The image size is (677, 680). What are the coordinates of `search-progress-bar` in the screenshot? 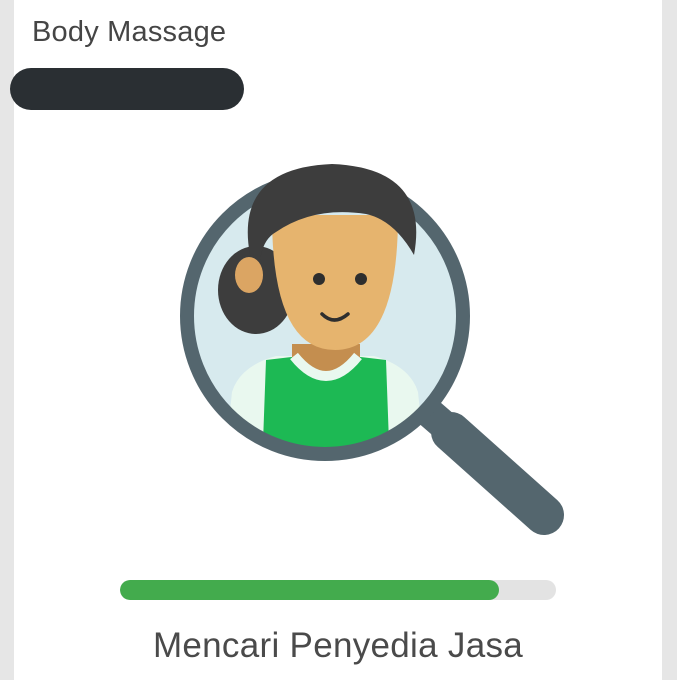 It's located at (338, 590).